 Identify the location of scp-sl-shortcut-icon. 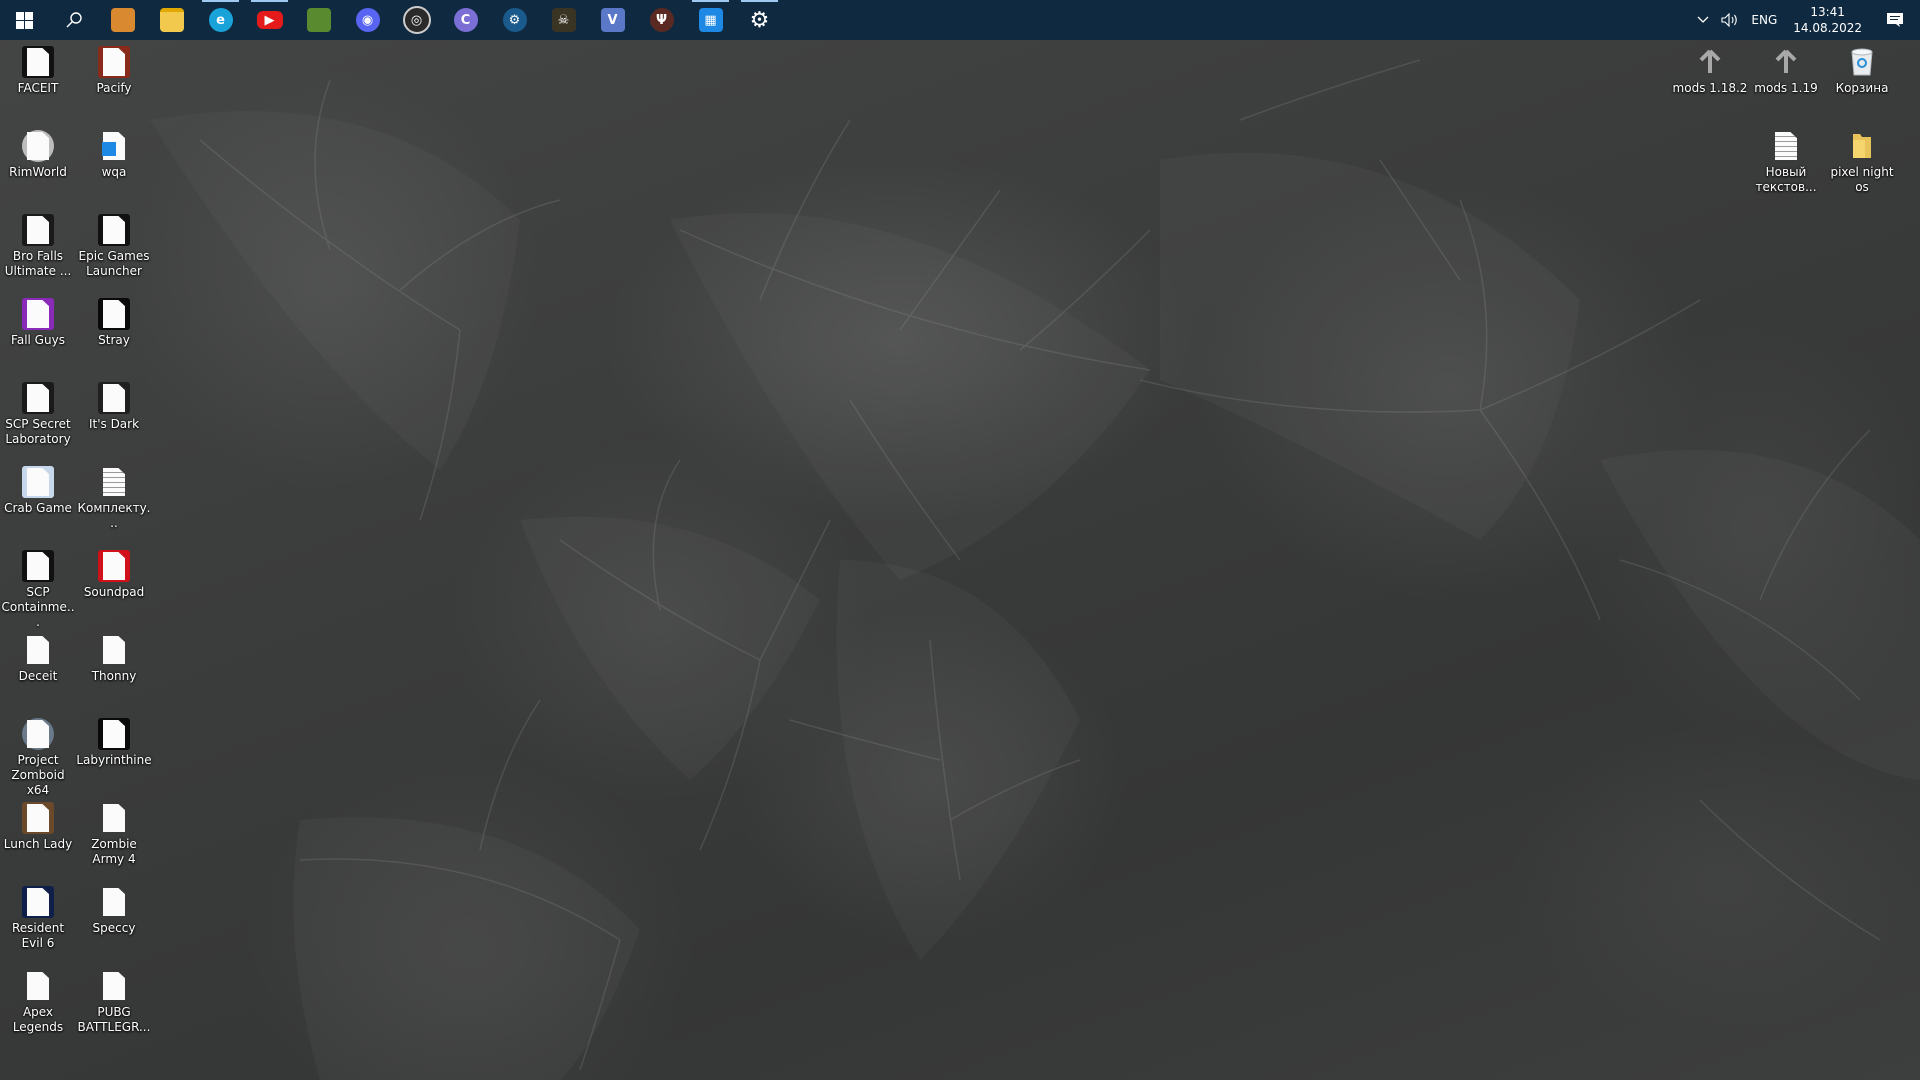
(38, 398).